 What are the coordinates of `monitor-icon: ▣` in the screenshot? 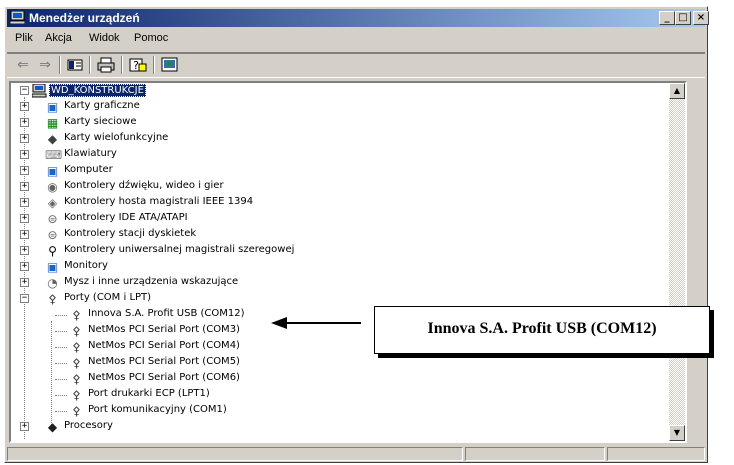 It's located at (52, 267).